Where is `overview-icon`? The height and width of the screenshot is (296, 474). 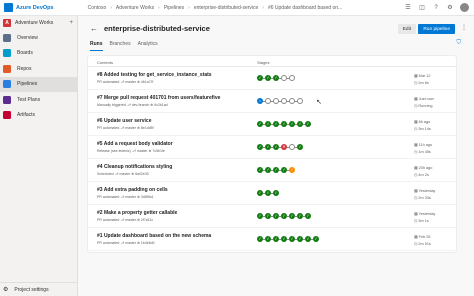 overview-icon is located at coordinates (7, 37).